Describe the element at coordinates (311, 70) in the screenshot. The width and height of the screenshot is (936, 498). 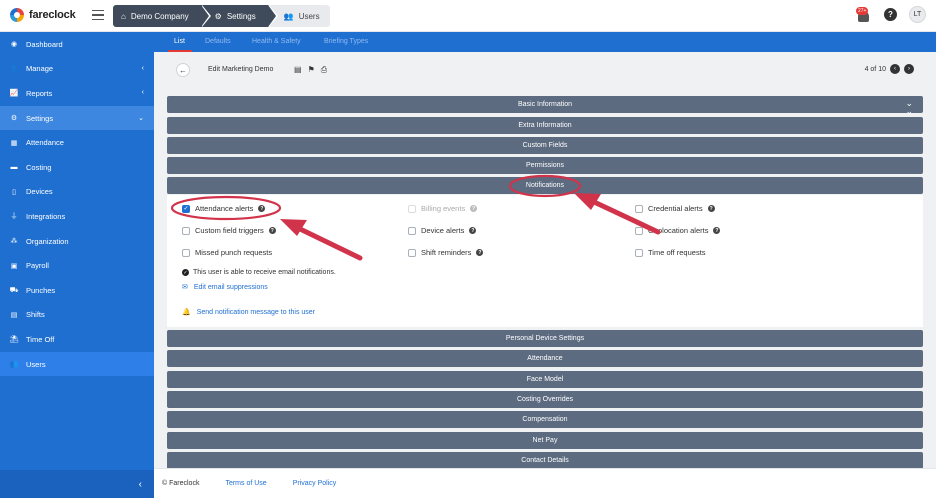
I see `run-icon: ⚑` at that location.